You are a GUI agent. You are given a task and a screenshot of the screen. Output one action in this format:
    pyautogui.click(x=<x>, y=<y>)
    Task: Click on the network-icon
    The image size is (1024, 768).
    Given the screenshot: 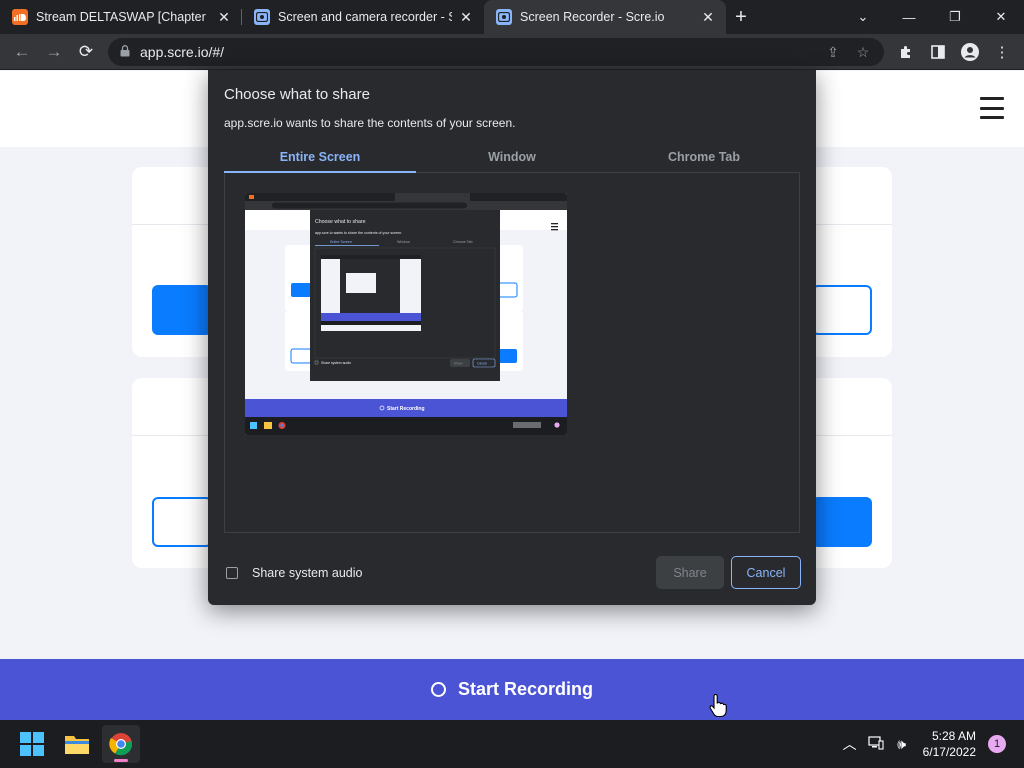 What is the action you would take?
    pyautogui.click(x=876, y=744)
    